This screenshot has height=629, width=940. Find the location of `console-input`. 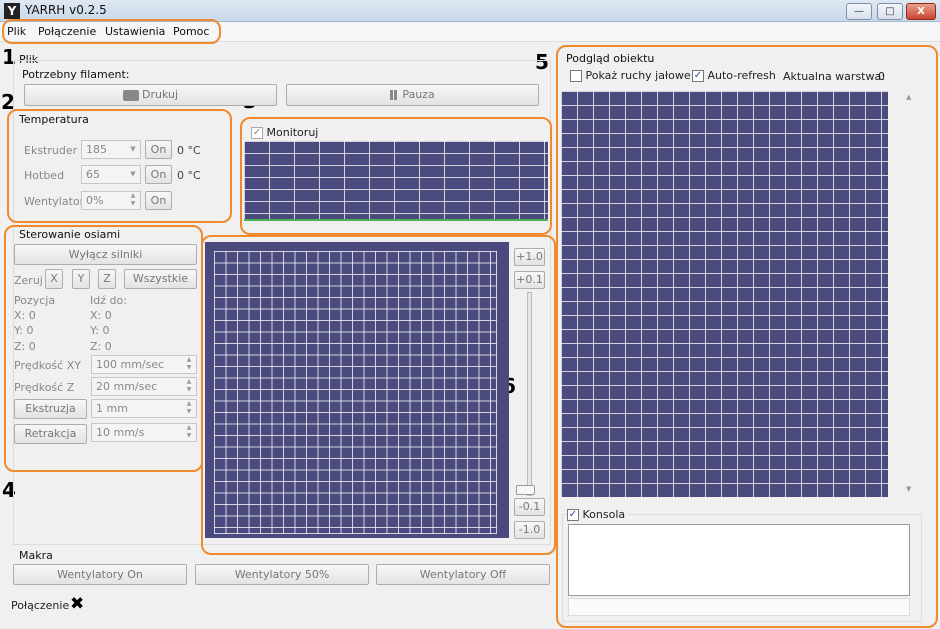

console-input is located at coordinates (739, 607).